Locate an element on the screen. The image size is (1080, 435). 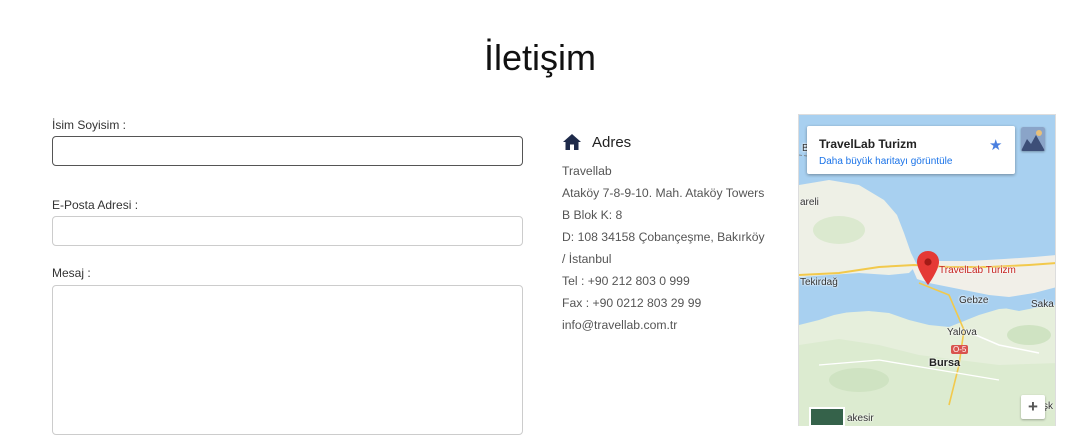
map-label-yalova: Yalova is located at coordinates (962, 332).